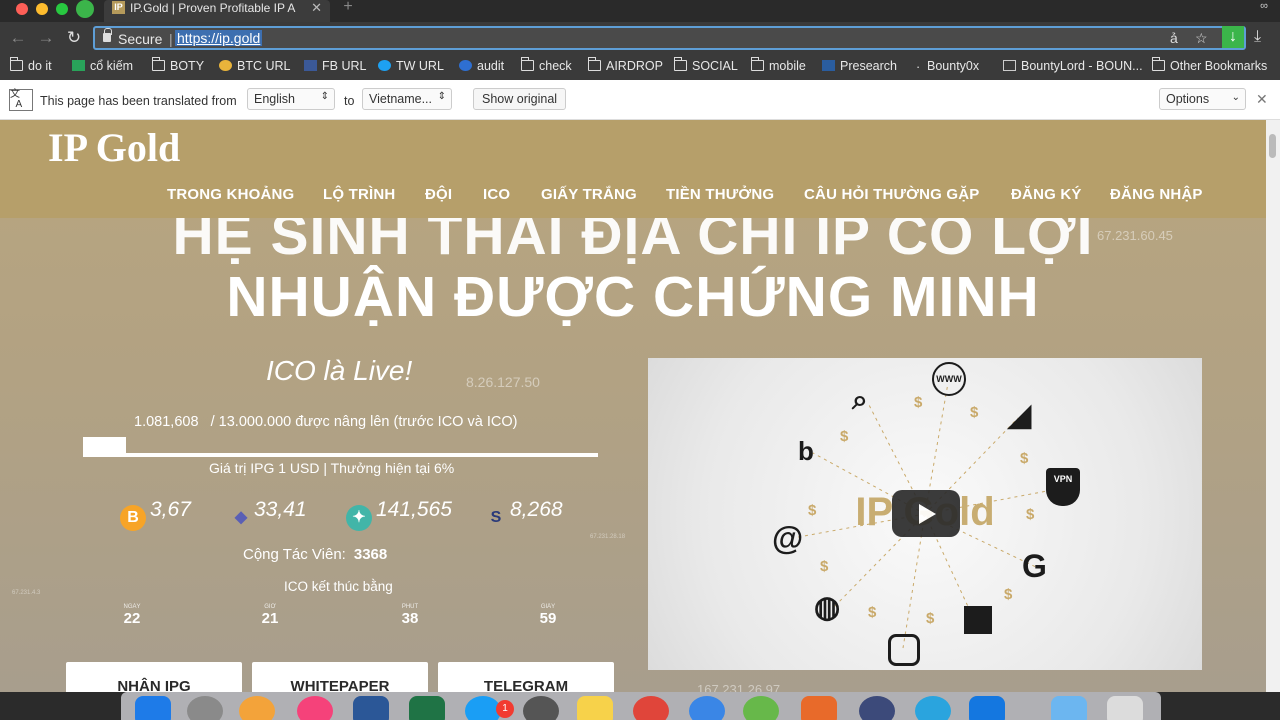  I want to click on tab-close-icon: ✕, so click(316, 8).